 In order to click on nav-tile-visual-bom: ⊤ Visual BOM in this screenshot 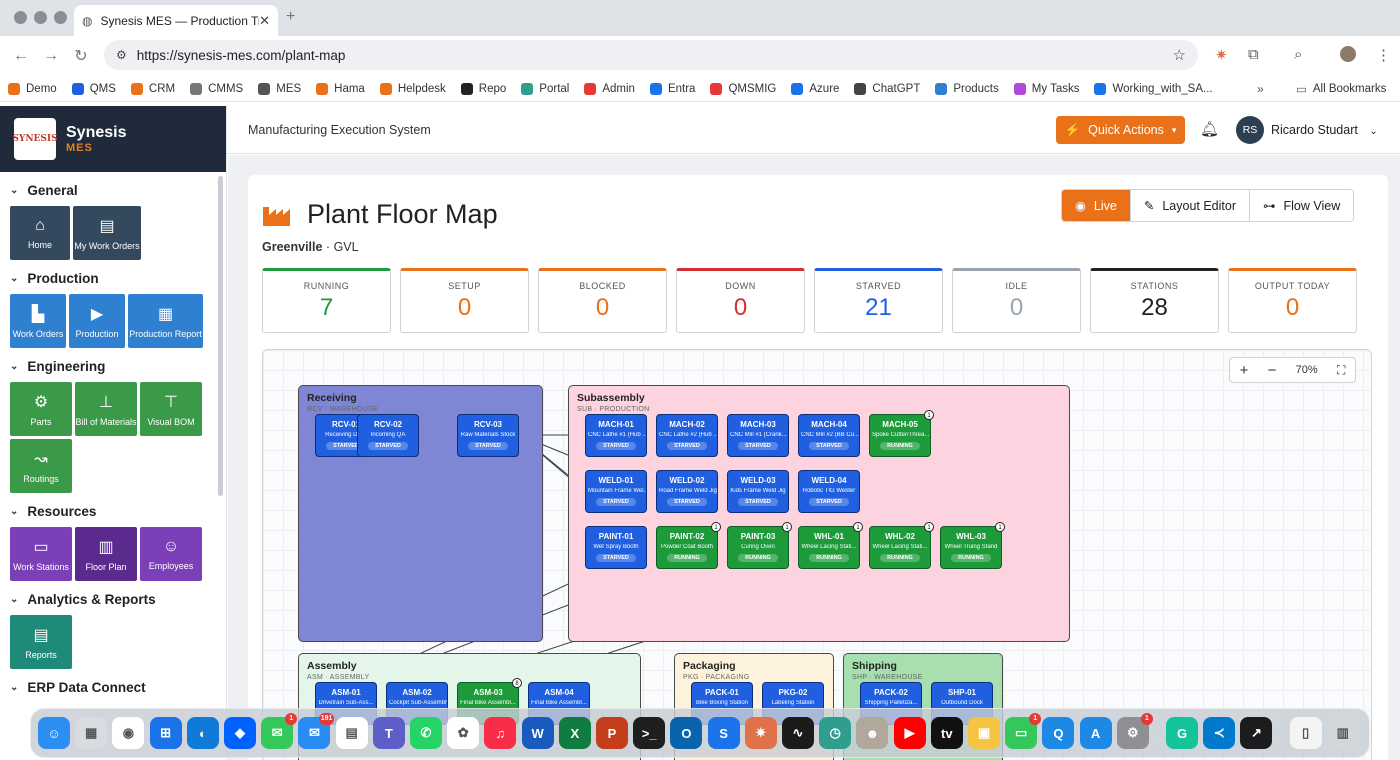, I will do `click(171, 409)`.